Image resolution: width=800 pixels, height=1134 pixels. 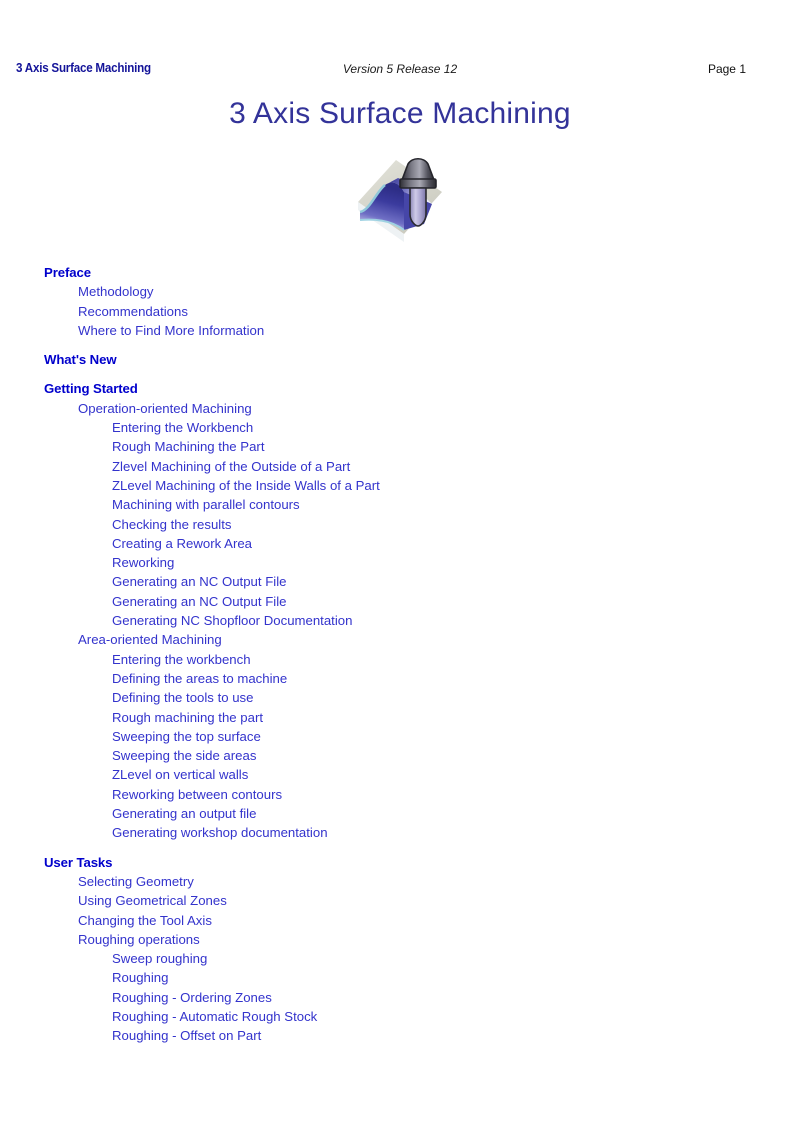 I want to click on toc-section-heading: Getting Started, so click(x=400, y=388).